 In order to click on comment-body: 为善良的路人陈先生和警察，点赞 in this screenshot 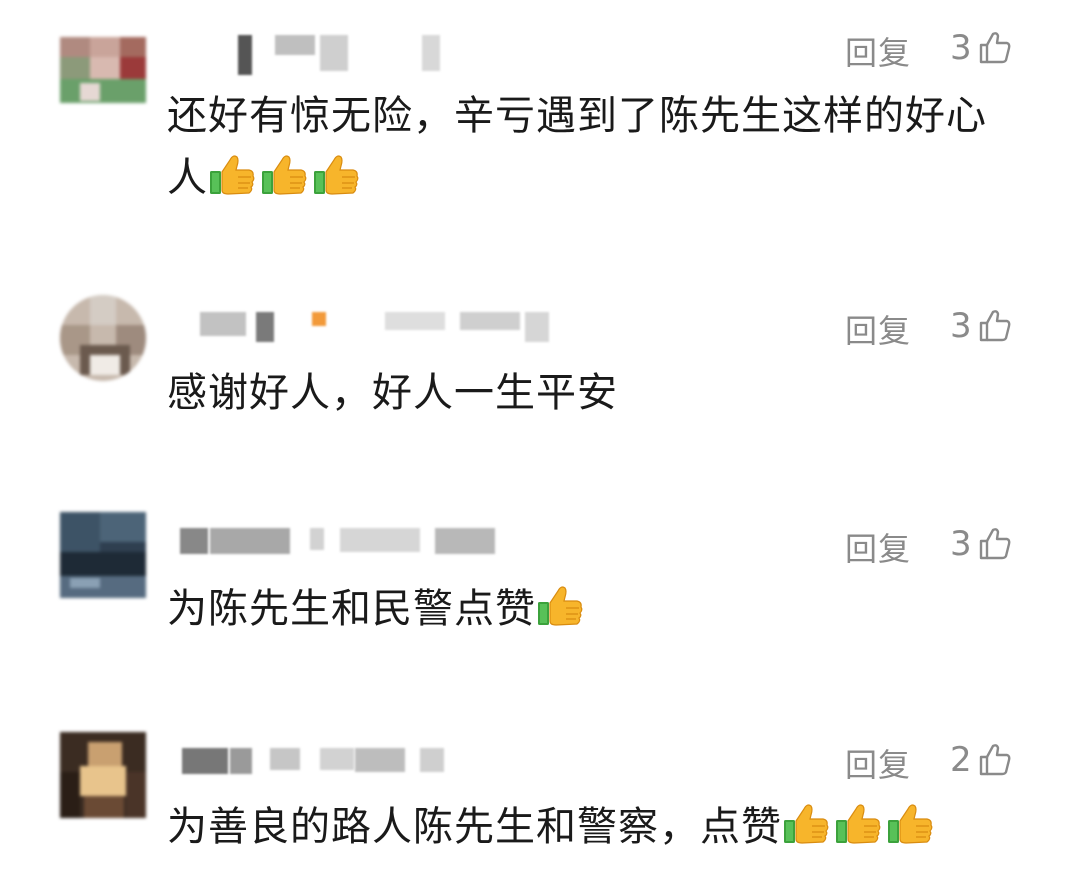, I will do `click(474, 827)`.